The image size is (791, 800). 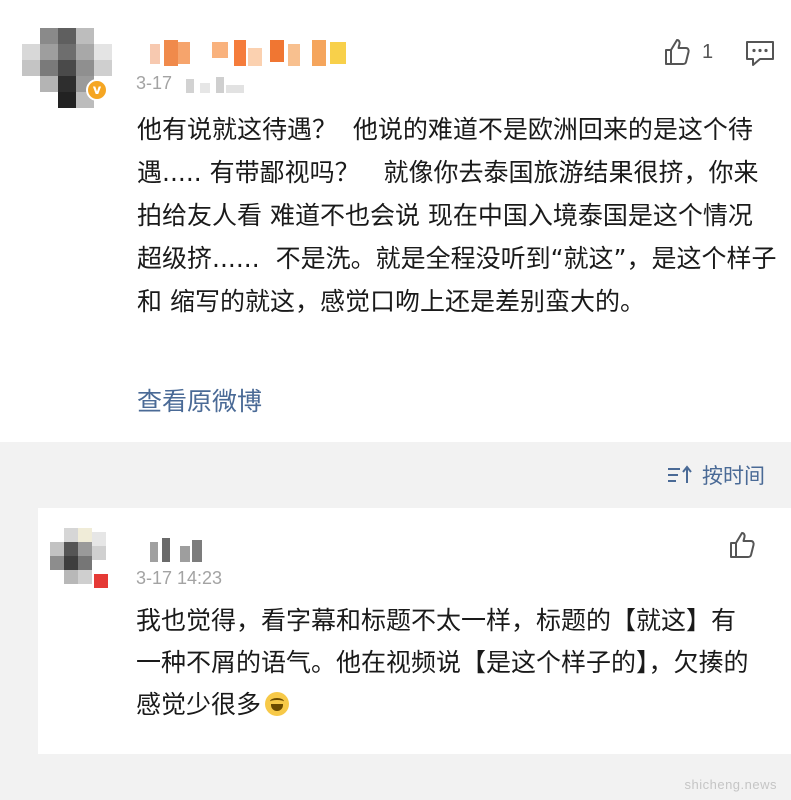 I want to click on like-count: 1, so click(x=708, y=51).